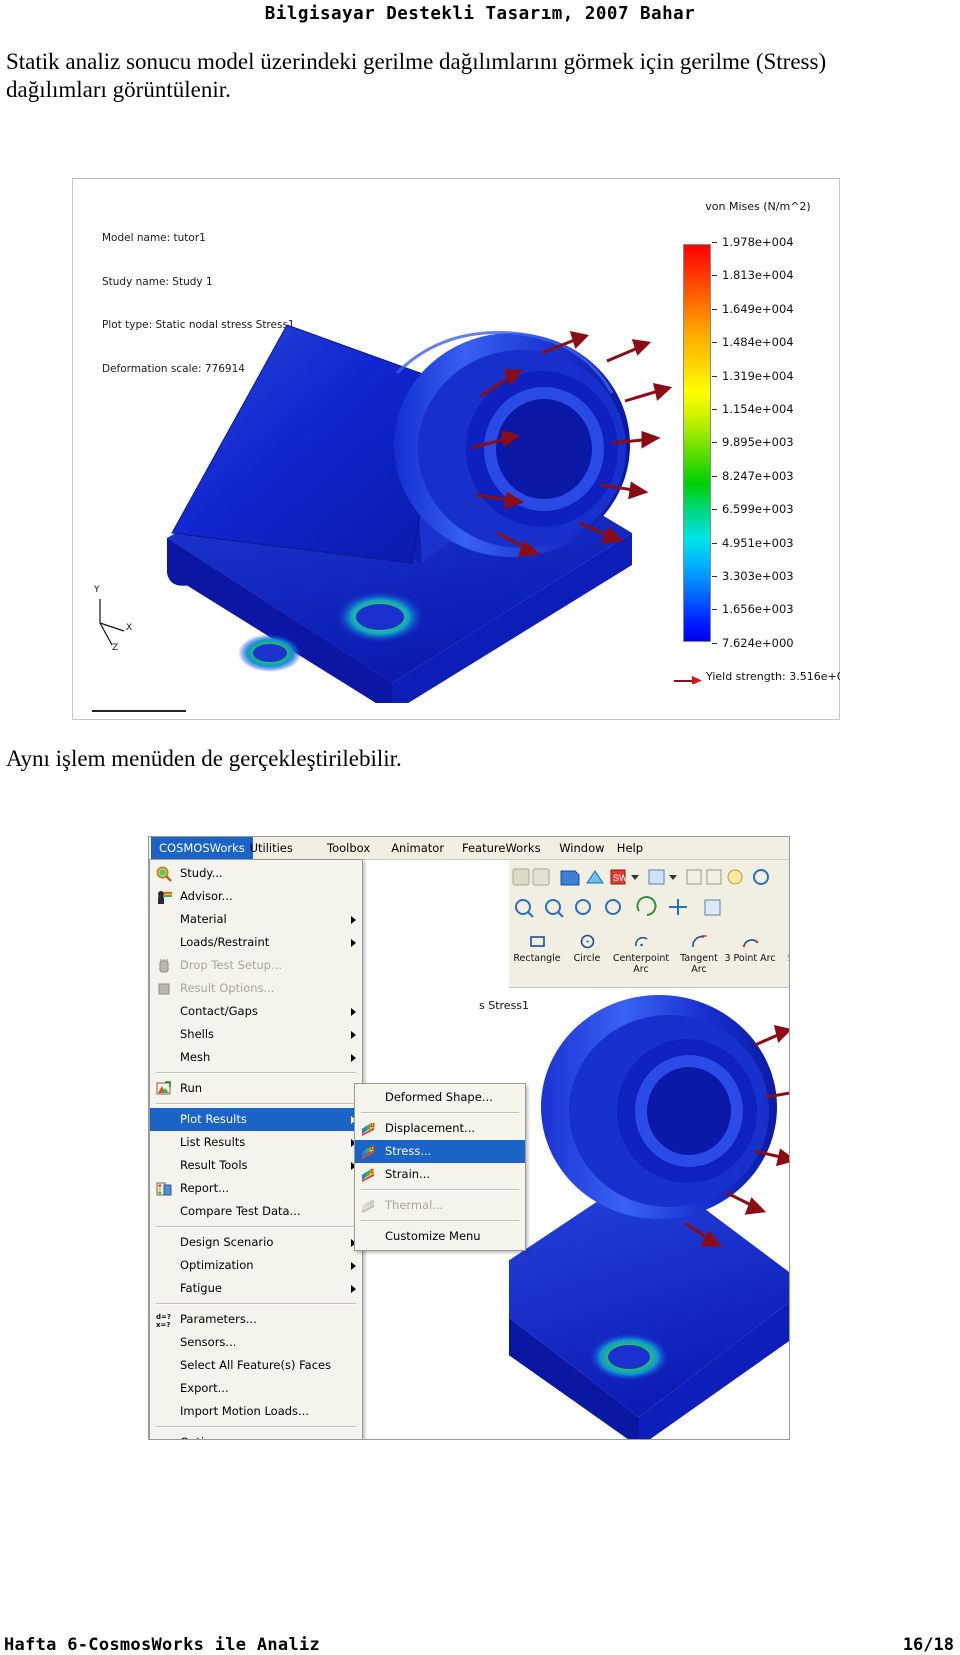  Describe the element at coordinates (191, 1088) in the screenshot. I see `menu-item-label: Run` at that location.